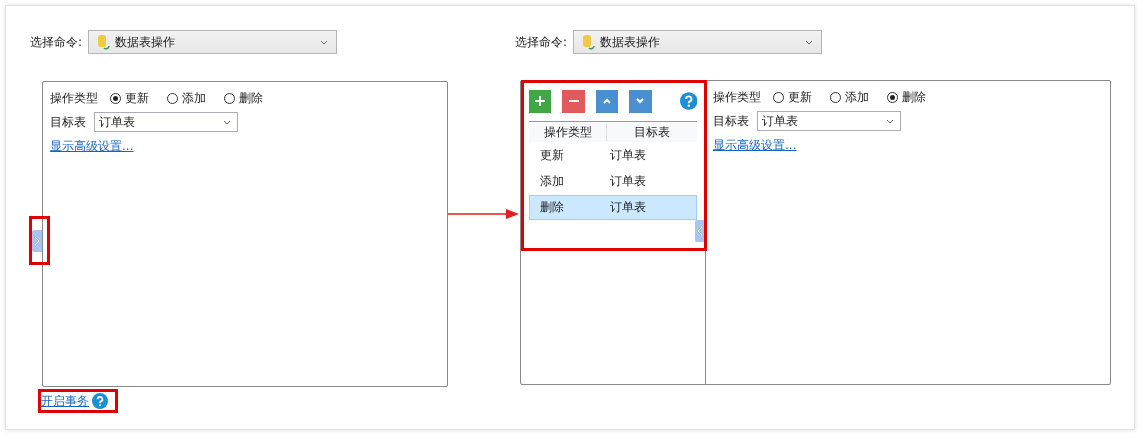  Describe the element at coordinates (484, 214) in the screenshot. I see `arrow` at that location.